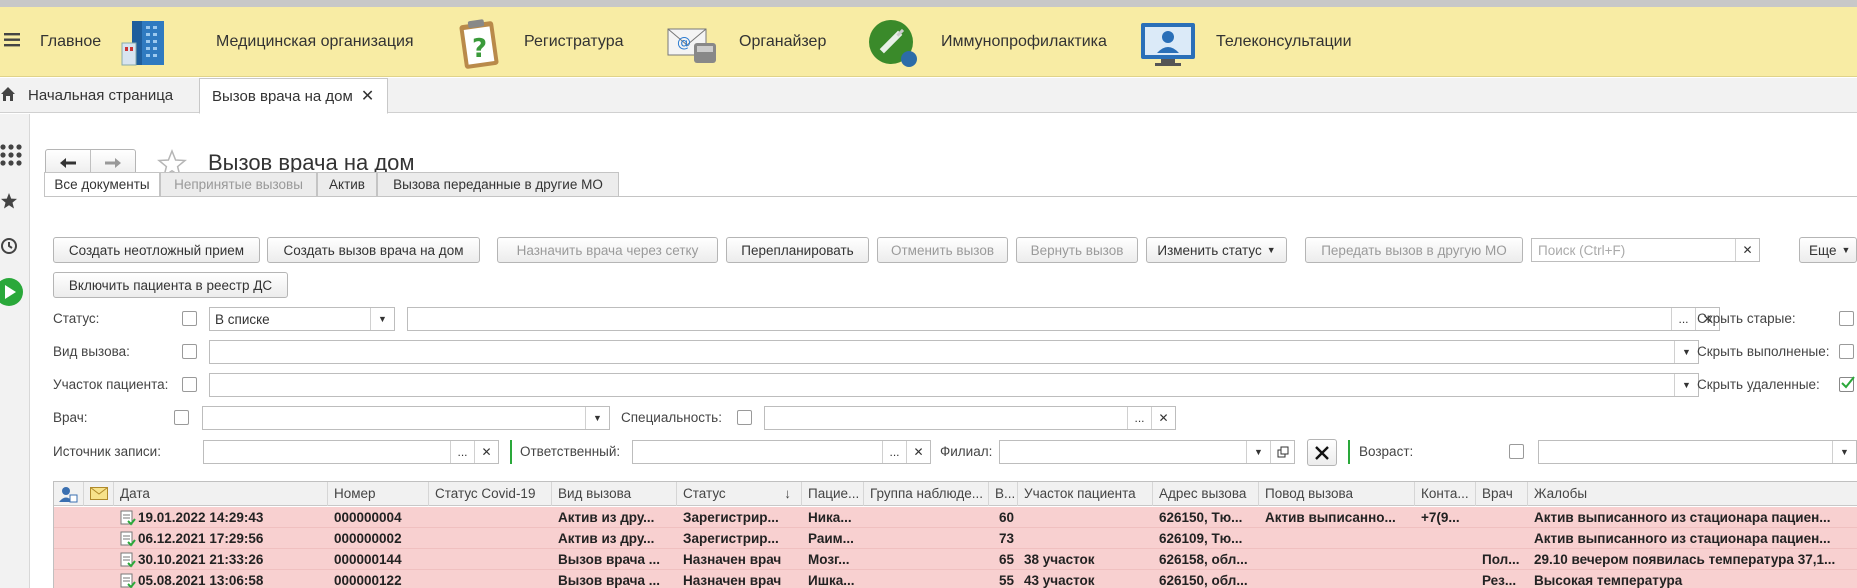 This screenshot has height=588, width=1857. I want to click on change-status-button: Изменить статус ▼, so click(1216, 250).